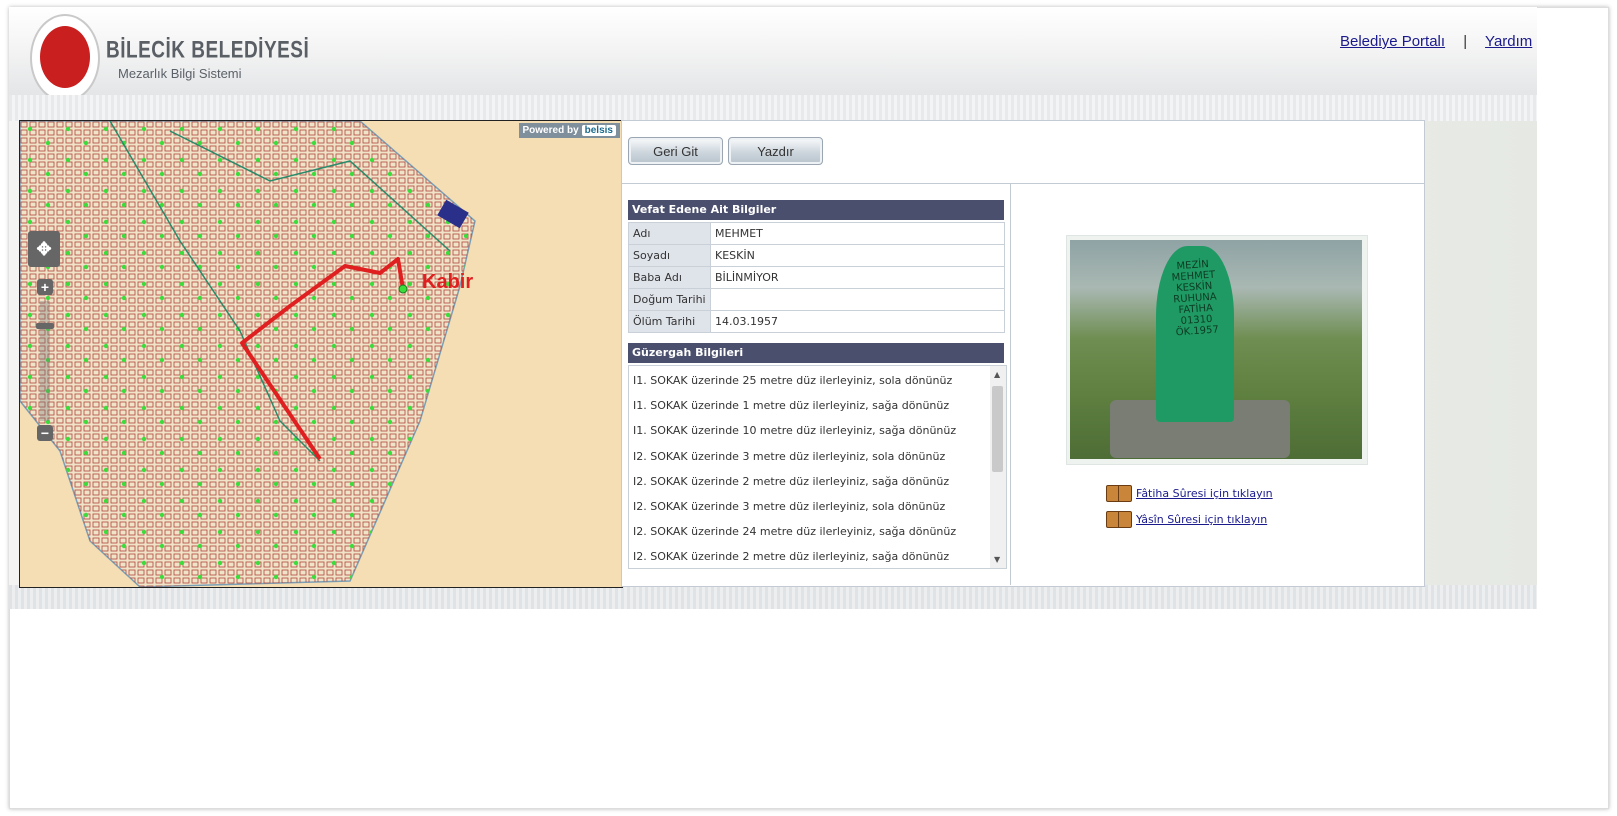 The height and width of the screenshot is (816, 1617). What do you see at coordinates (180, 73) in the screenshot?
I see `brand-subtitle: Mezarlık Bilgi Sistemi` at bounding box center [180, 73].